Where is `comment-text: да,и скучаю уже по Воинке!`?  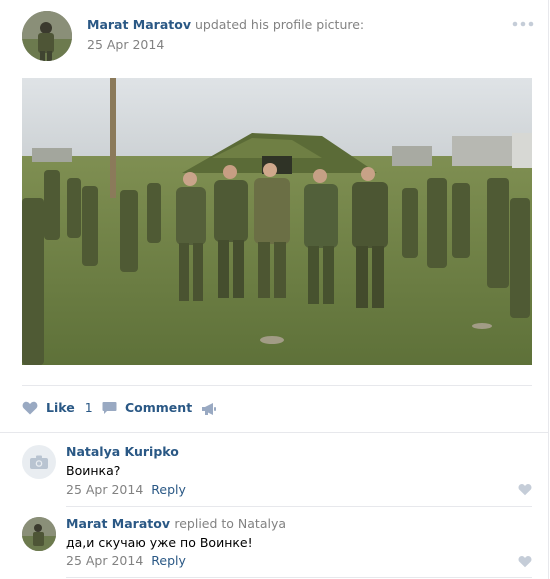 comment-text: да,и скучаю уже по Воинке! is located at coordinates (159, 542).